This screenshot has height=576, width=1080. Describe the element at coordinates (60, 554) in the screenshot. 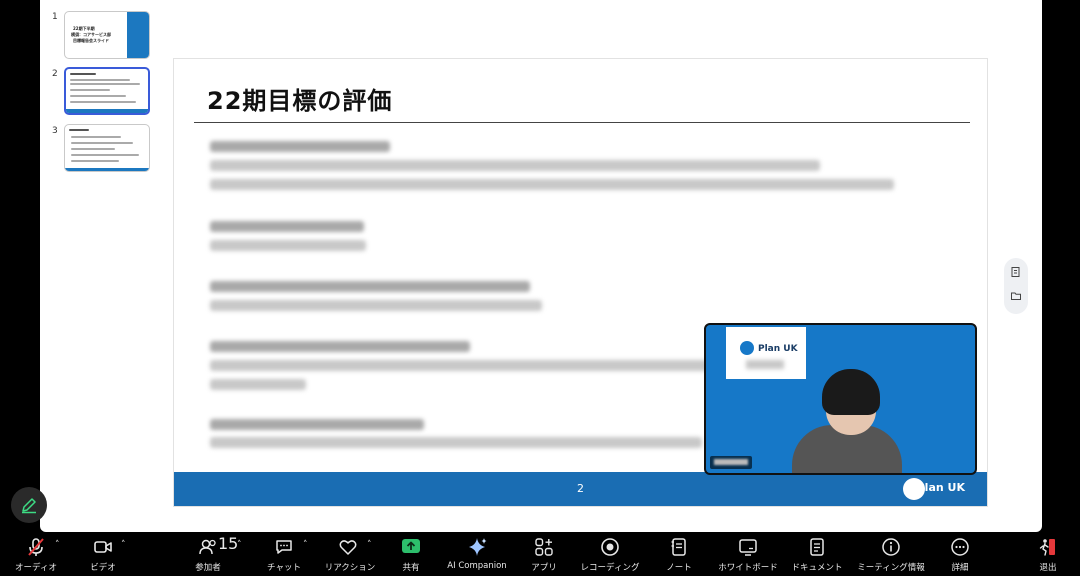

I see `audio-options-caret: ˄` at that location.